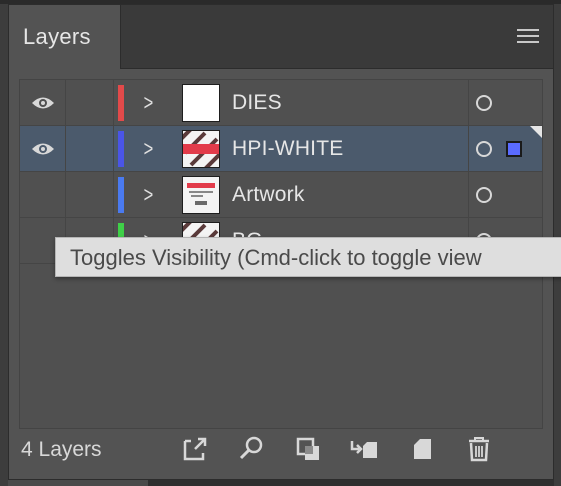  I want to click on layer-row: > DIES, so click(281, 103).